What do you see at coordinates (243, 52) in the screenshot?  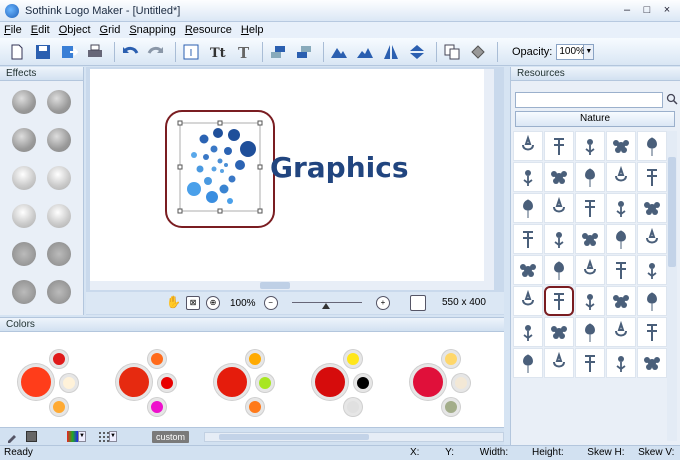 I see `art-text-button: T` at bounding box center [243, 52].